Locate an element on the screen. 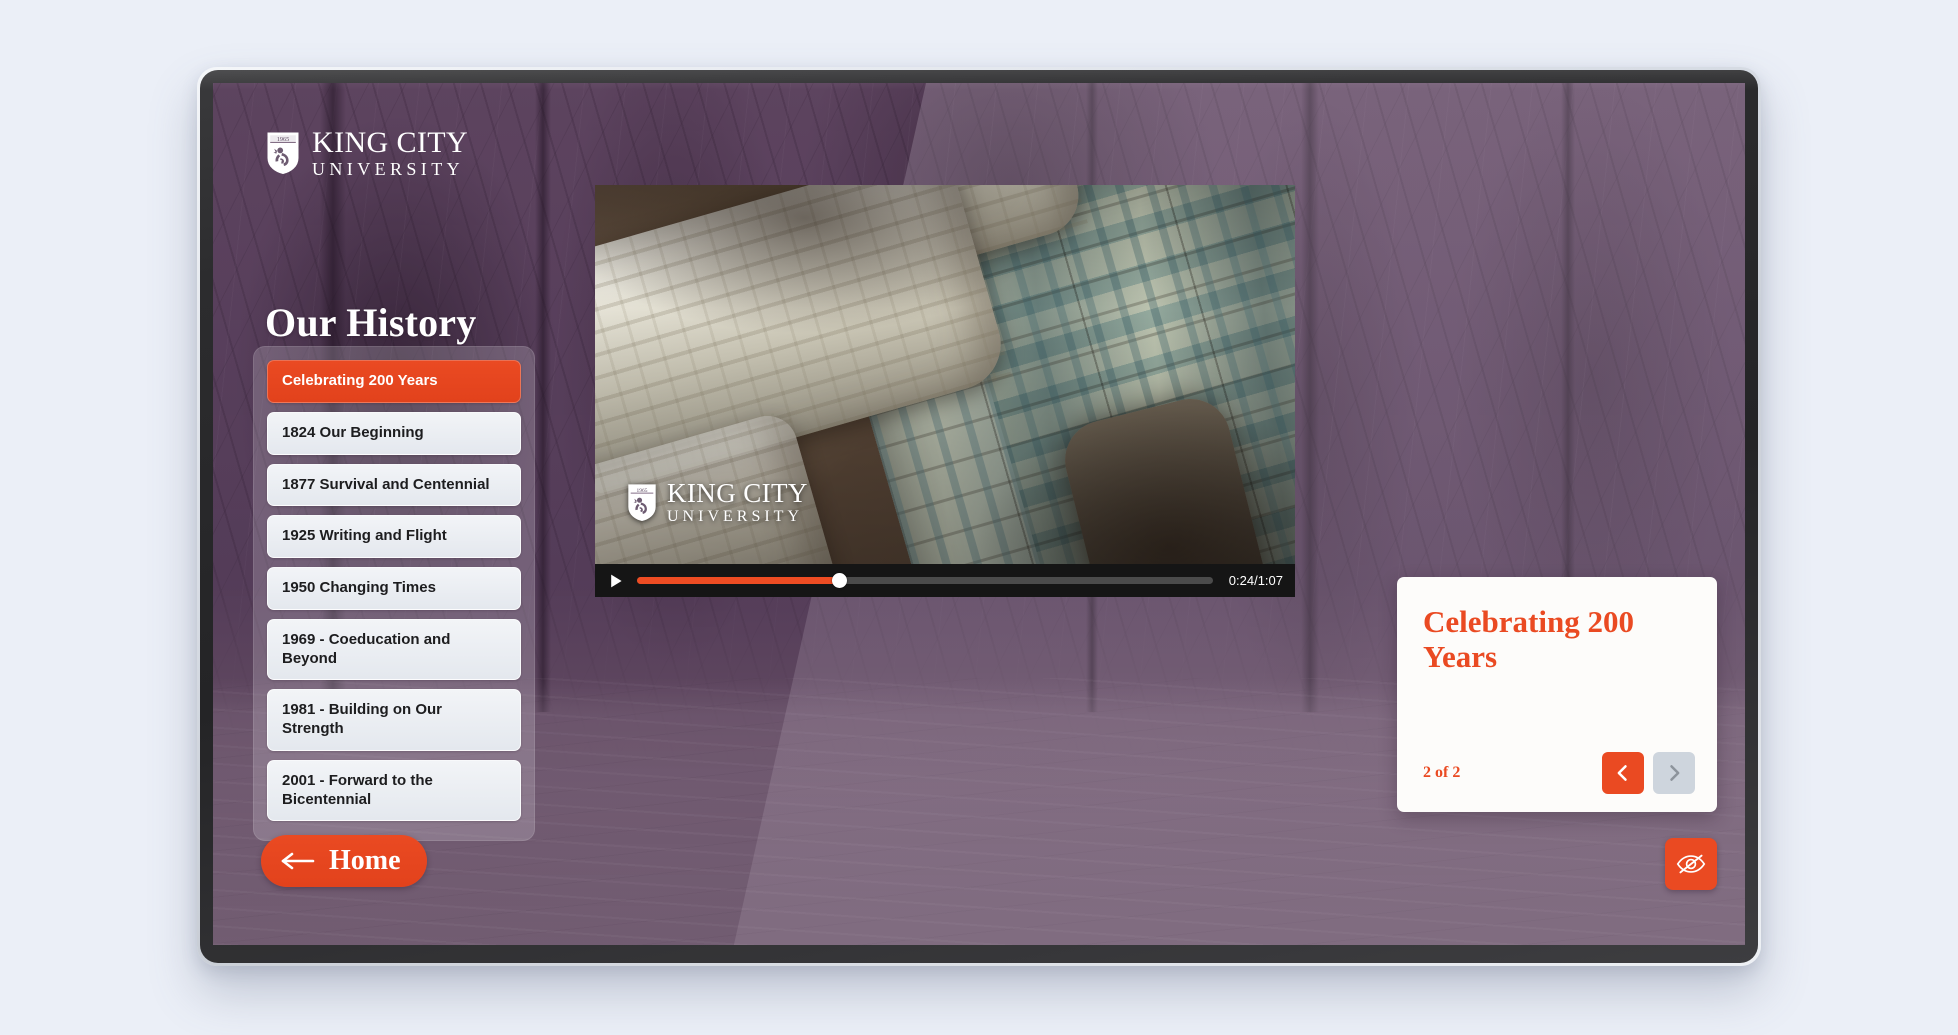  video-progress-handle is located at coordinates (839, 580).